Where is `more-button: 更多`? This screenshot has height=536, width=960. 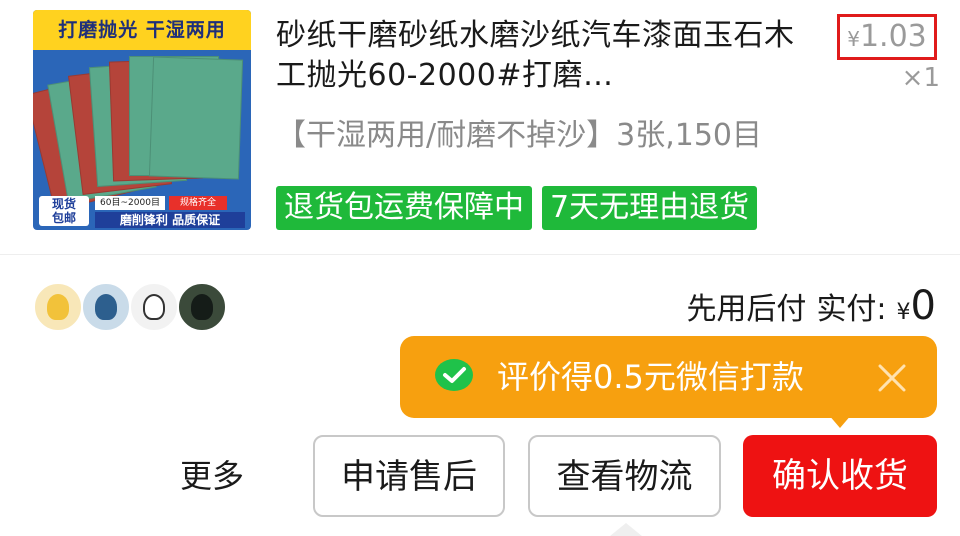 more-button: 更多 is located at coordinates (212, 476).